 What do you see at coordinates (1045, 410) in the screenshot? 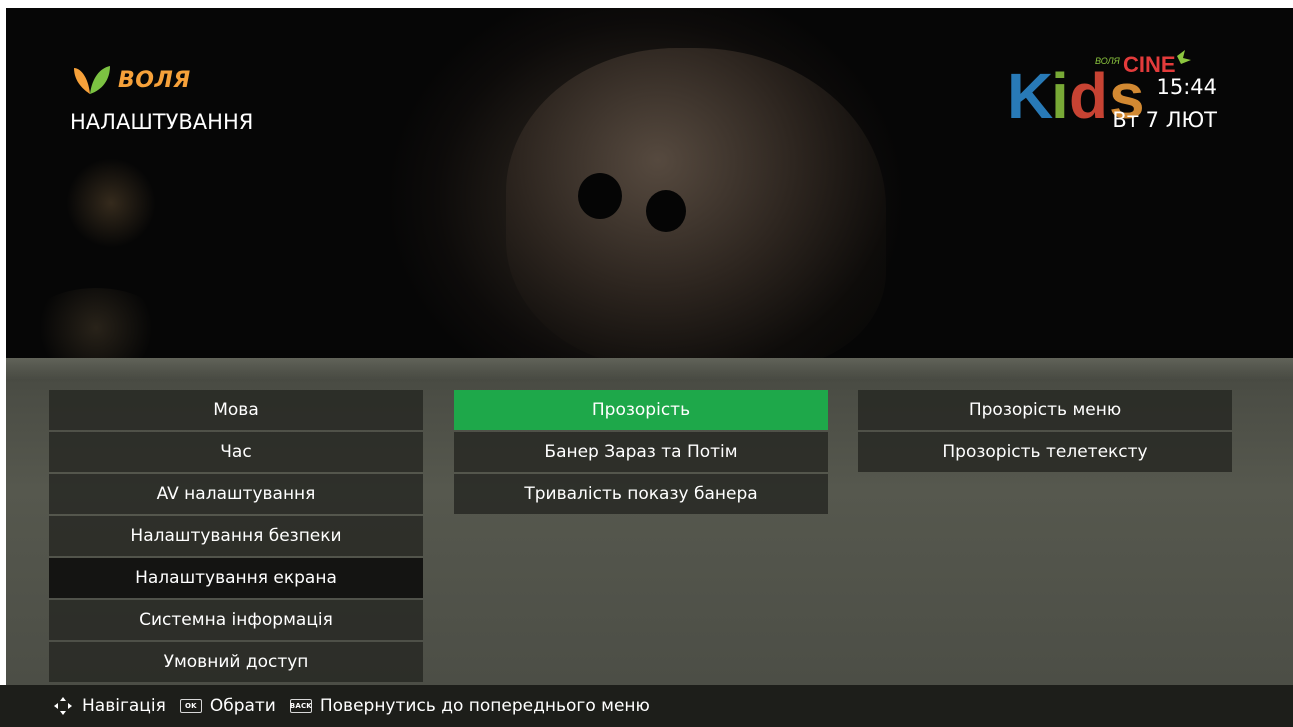
I see `menu-item-menu-transparency: Прозорість меню` at bounding box center [1045, 410].